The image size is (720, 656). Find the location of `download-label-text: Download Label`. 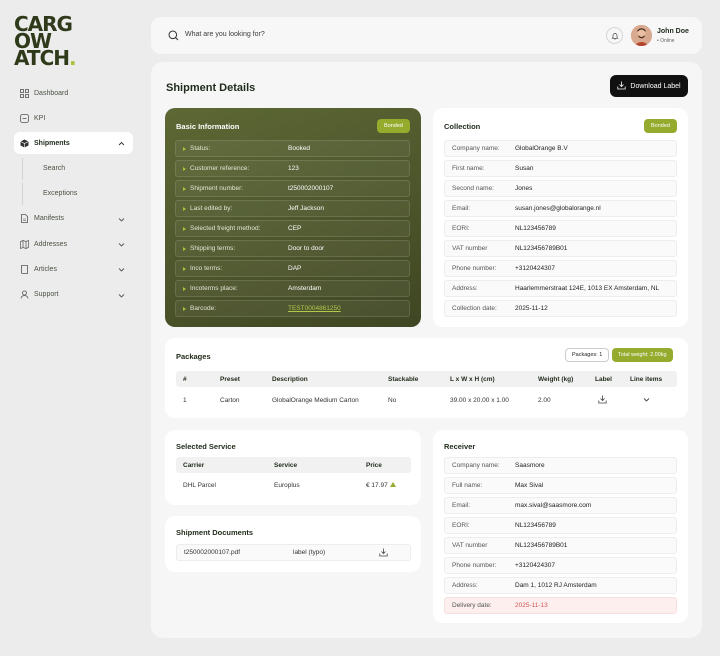

download-label-text: Download Label is located at coordinates (655, 86).